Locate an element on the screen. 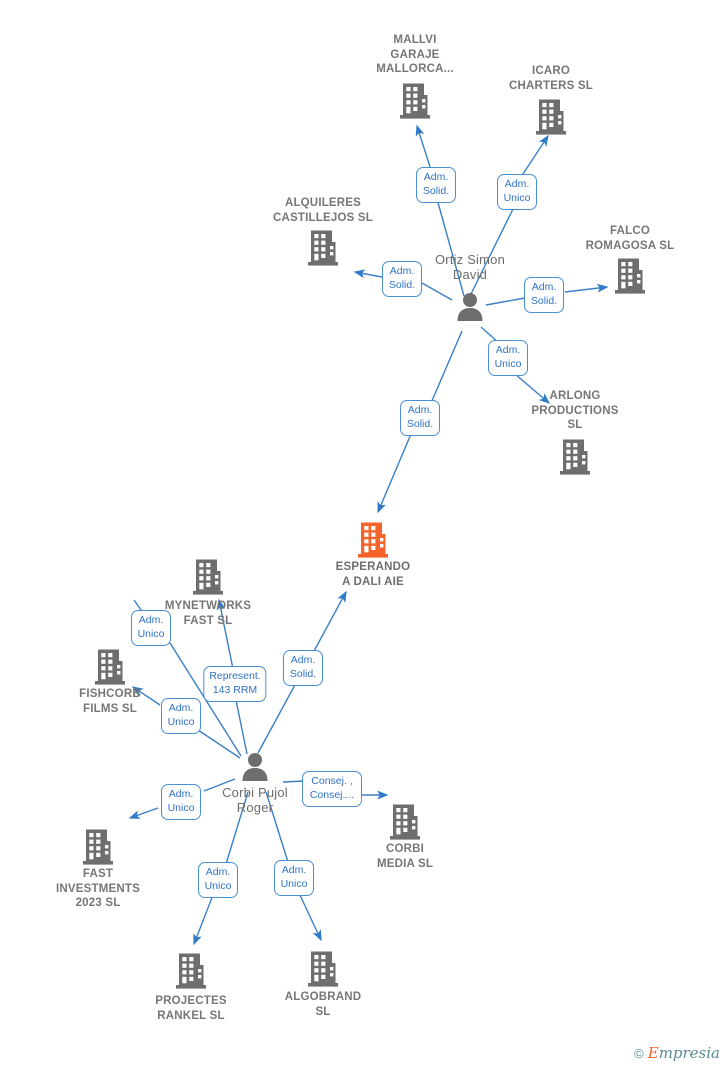 The image size is (728, 1070). node-label-falco: FALCO ROMAGOSA SL is located at coordinates (630, 238).